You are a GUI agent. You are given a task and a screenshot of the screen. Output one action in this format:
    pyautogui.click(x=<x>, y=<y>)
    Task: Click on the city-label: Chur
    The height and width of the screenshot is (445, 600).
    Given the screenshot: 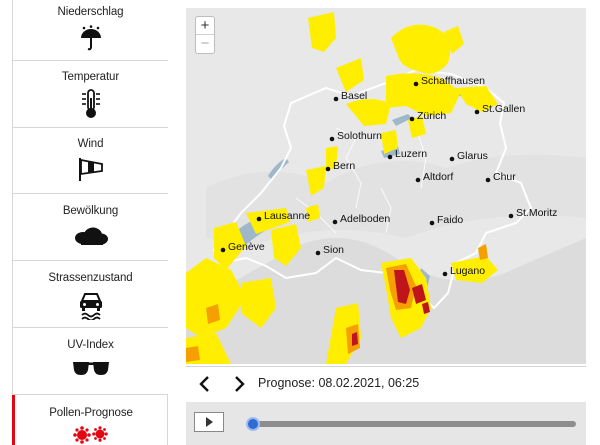 What is the action you would take?
    pyautogui.click(x=504, y=177)
    